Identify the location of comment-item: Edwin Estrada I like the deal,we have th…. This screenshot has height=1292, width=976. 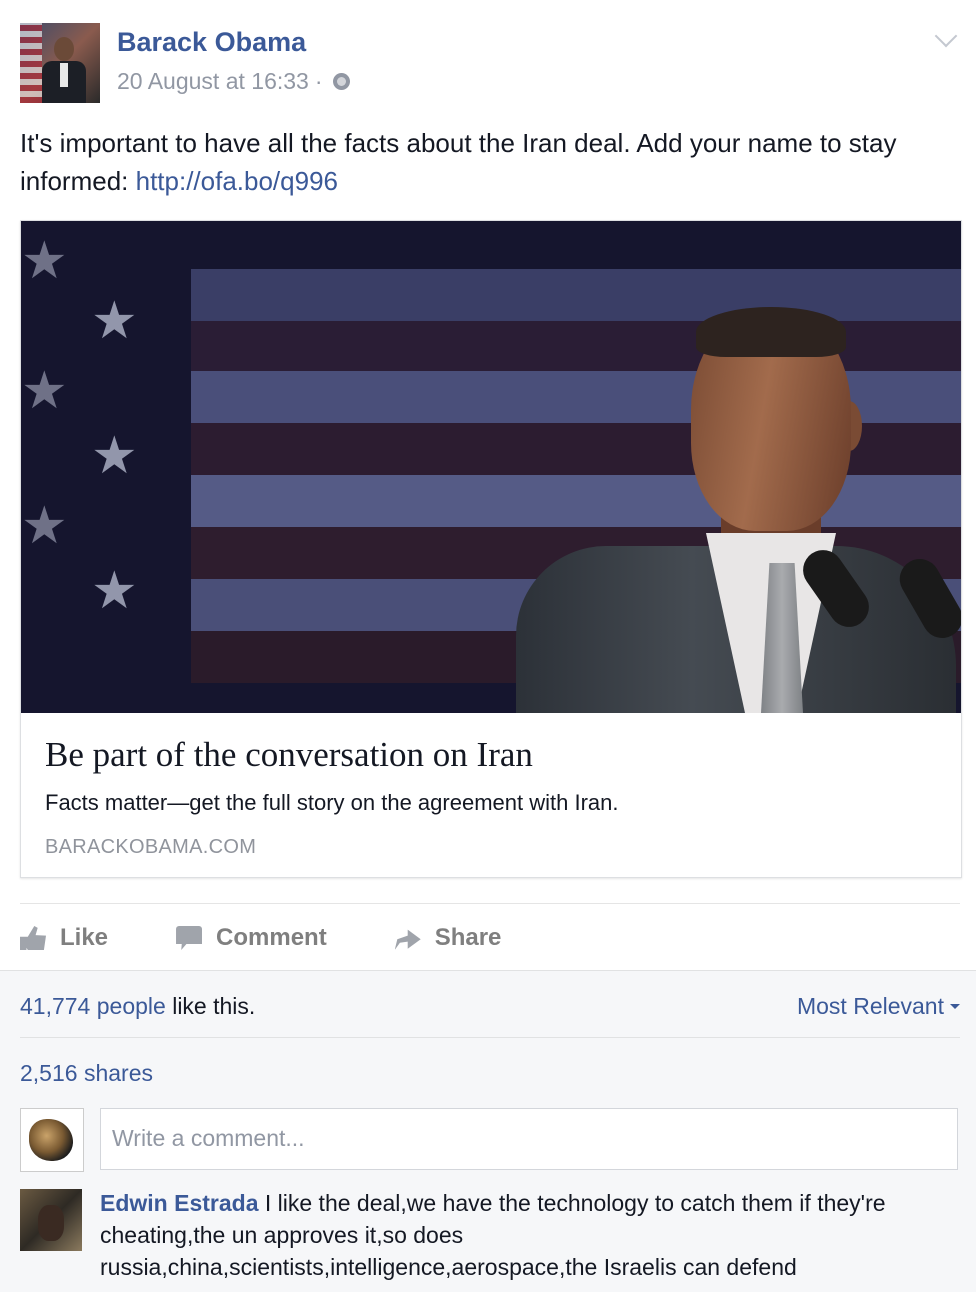
(520, 1235).